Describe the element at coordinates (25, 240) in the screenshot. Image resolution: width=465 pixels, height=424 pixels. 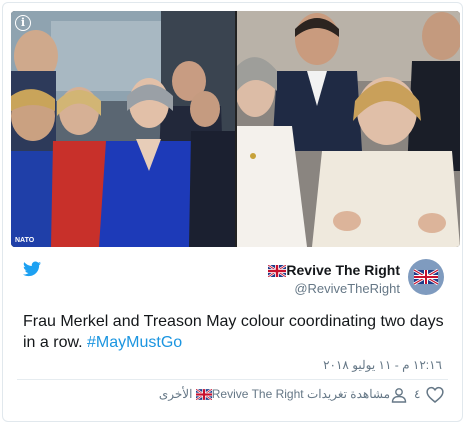
I see `nato-caption: NATO` at that location.